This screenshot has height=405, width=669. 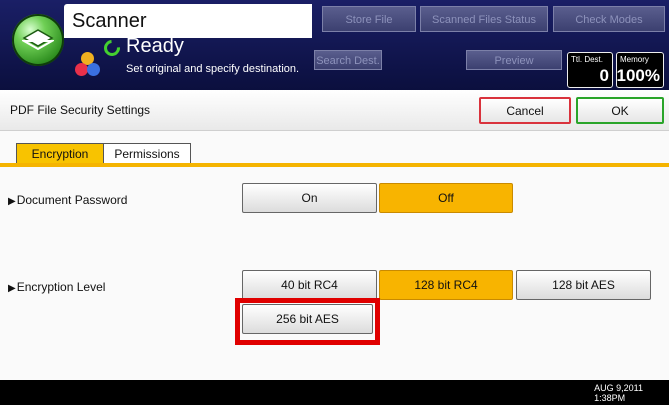 What do you see at coordinates (446, 198) in the screenshot?
I see `password-off-button: Off` at bounding box center [446, 198].